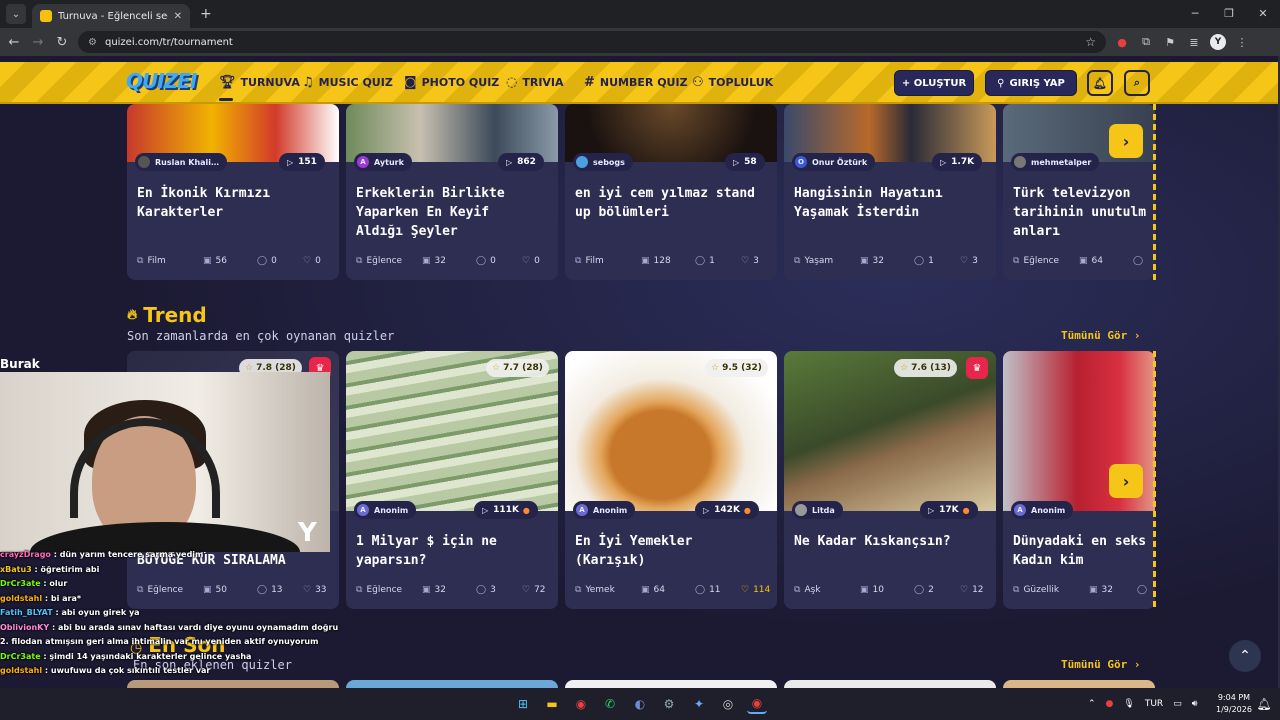 Image resolution: width=1280 pixels, height=720 pixels. I want to click on nav-photo-quiz: ◙ PHOTO QUIZ, so click(451, 82).